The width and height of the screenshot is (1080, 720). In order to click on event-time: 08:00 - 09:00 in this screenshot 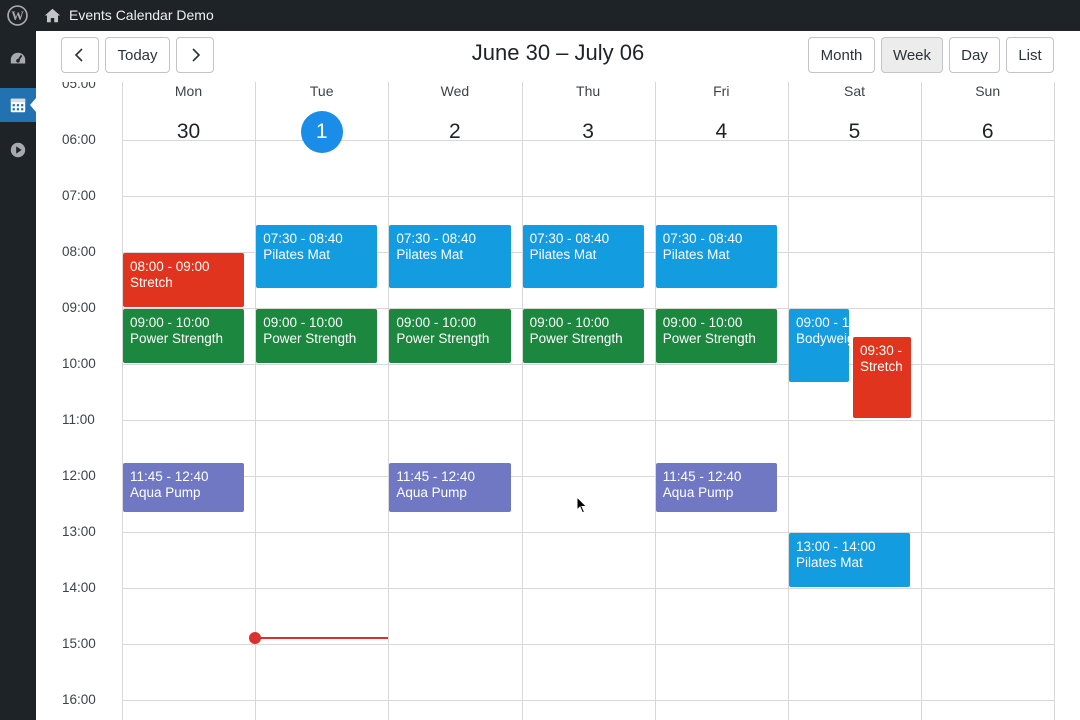, I will do `click(170, 266)`.